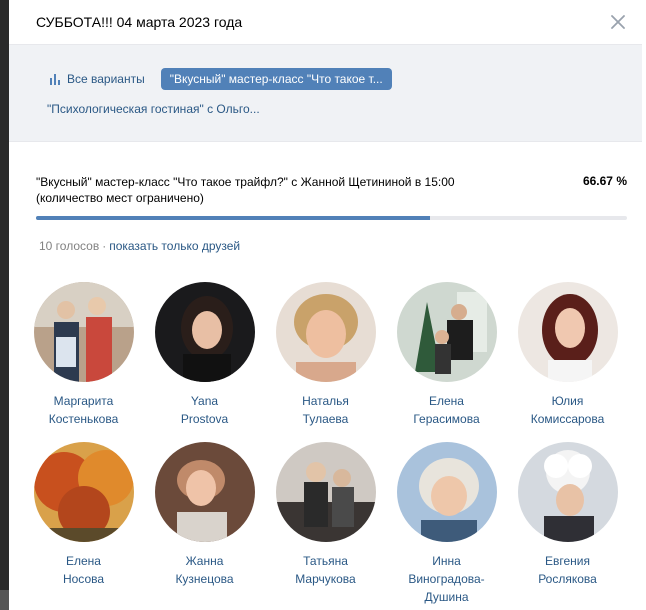  What do you see at coordinates (446, 597) in the screenshot?
I see `voter-last-name-continued: Душина` at bounding box center [446, 597].